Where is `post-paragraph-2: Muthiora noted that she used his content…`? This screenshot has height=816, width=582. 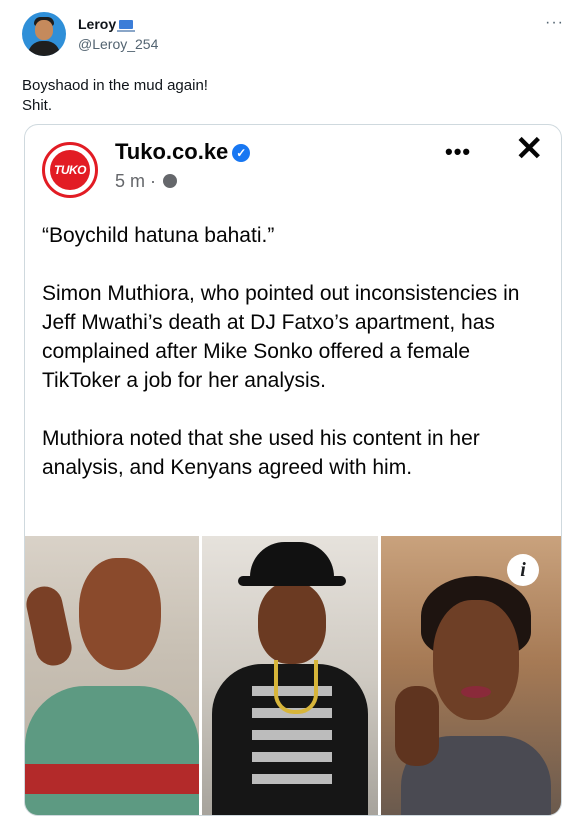
post-paragraph-2: Muthiora noted that she used his content… is located at coordinates (261, 453).